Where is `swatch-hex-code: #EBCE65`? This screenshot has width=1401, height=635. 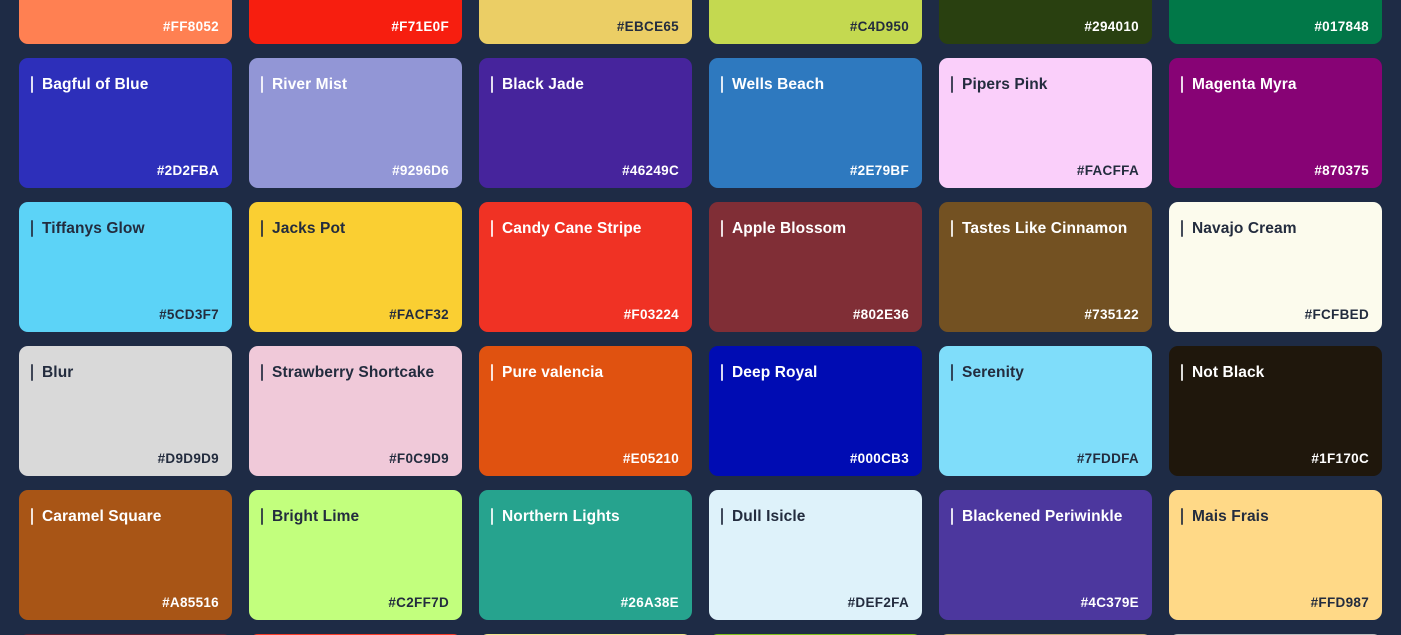
swatch-hex-code: #EBCE65 is located at coordinates (648, 26).